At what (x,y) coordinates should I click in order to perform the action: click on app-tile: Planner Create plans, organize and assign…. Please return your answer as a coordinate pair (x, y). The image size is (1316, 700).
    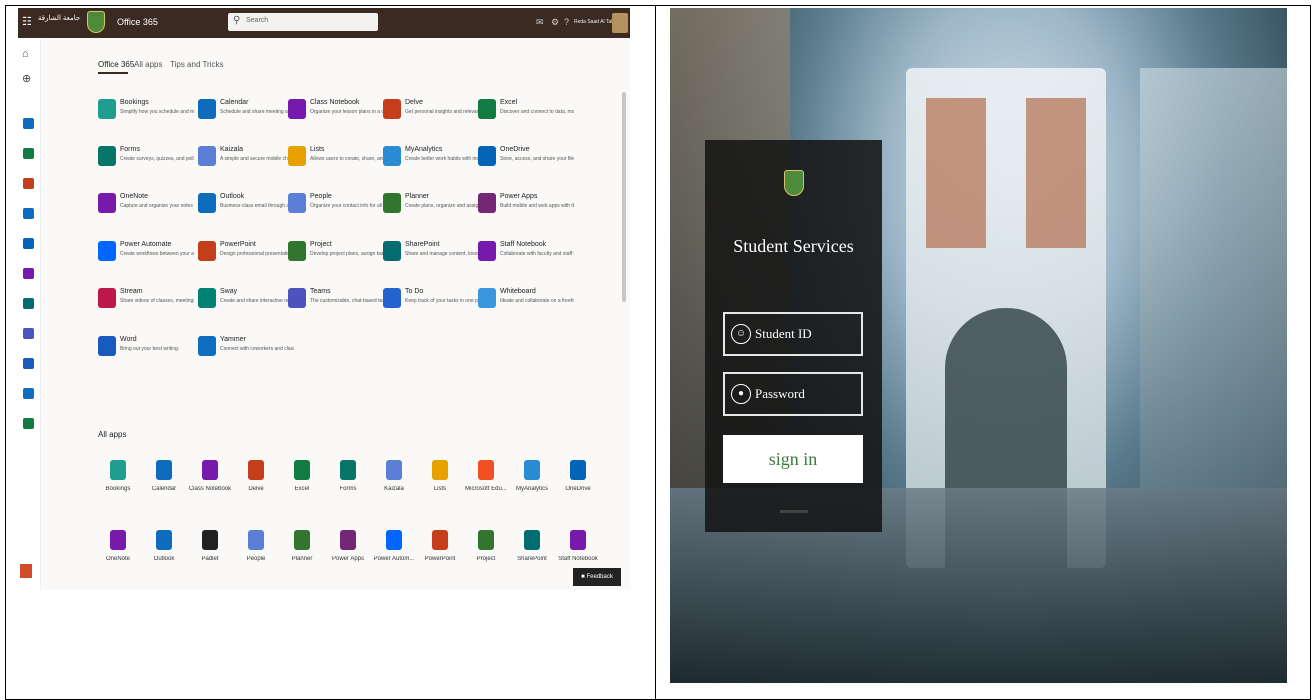
    Looking at the image, I should click on (431, 206).